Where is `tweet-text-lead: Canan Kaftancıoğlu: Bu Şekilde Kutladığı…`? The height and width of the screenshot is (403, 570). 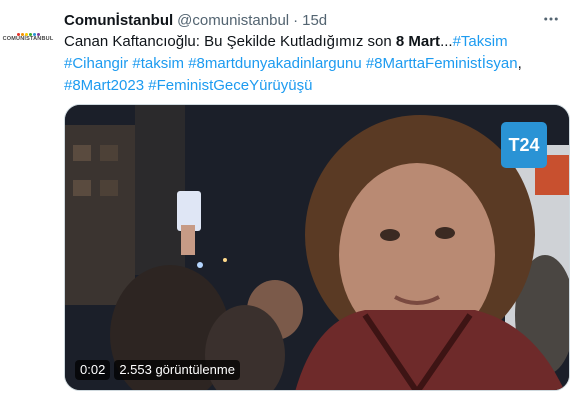
tweet-text-lead: Canan Kaftancıoğlu: Bu Şekilde Kutladığı… is located at coordinates (230, 41).